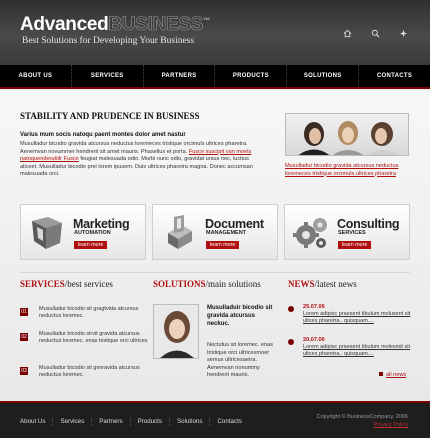 Image resolution: width=430 pixels, height=438 pixels. What do you see at coordinates (110, 116) in the screenshot?
I see `intro-heading: STABILITY AND PRUDENCE IN BUSINESS` at bounding box center [110, 116].